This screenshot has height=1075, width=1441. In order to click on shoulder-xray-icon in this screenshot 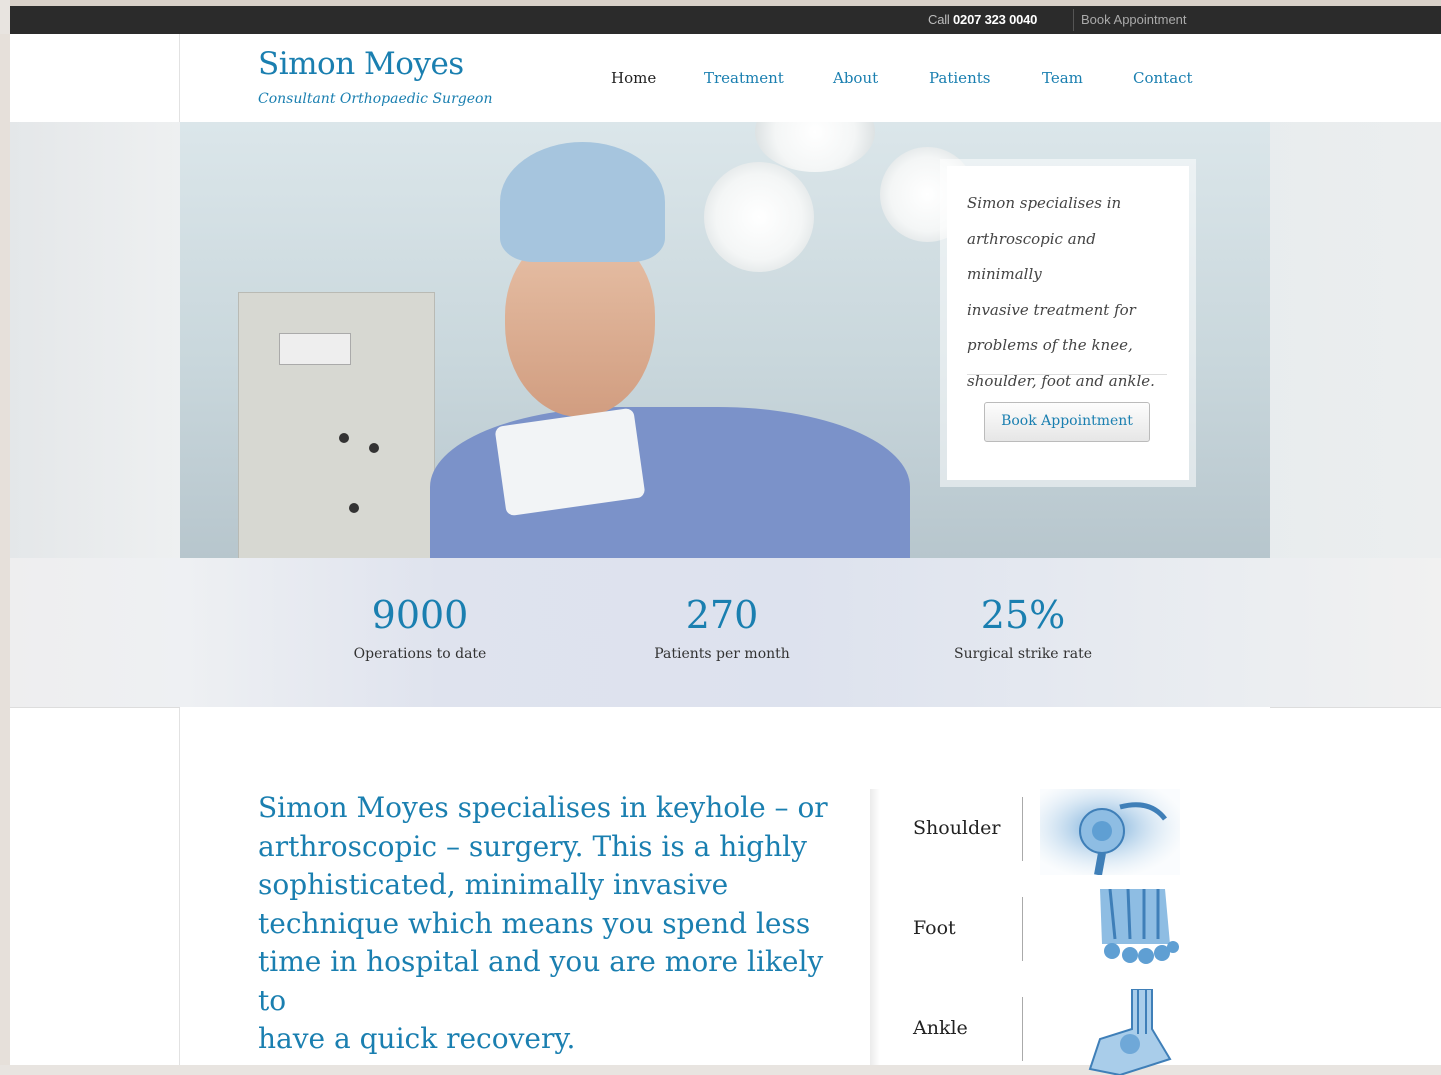, I will do `click(1110, 832)`.